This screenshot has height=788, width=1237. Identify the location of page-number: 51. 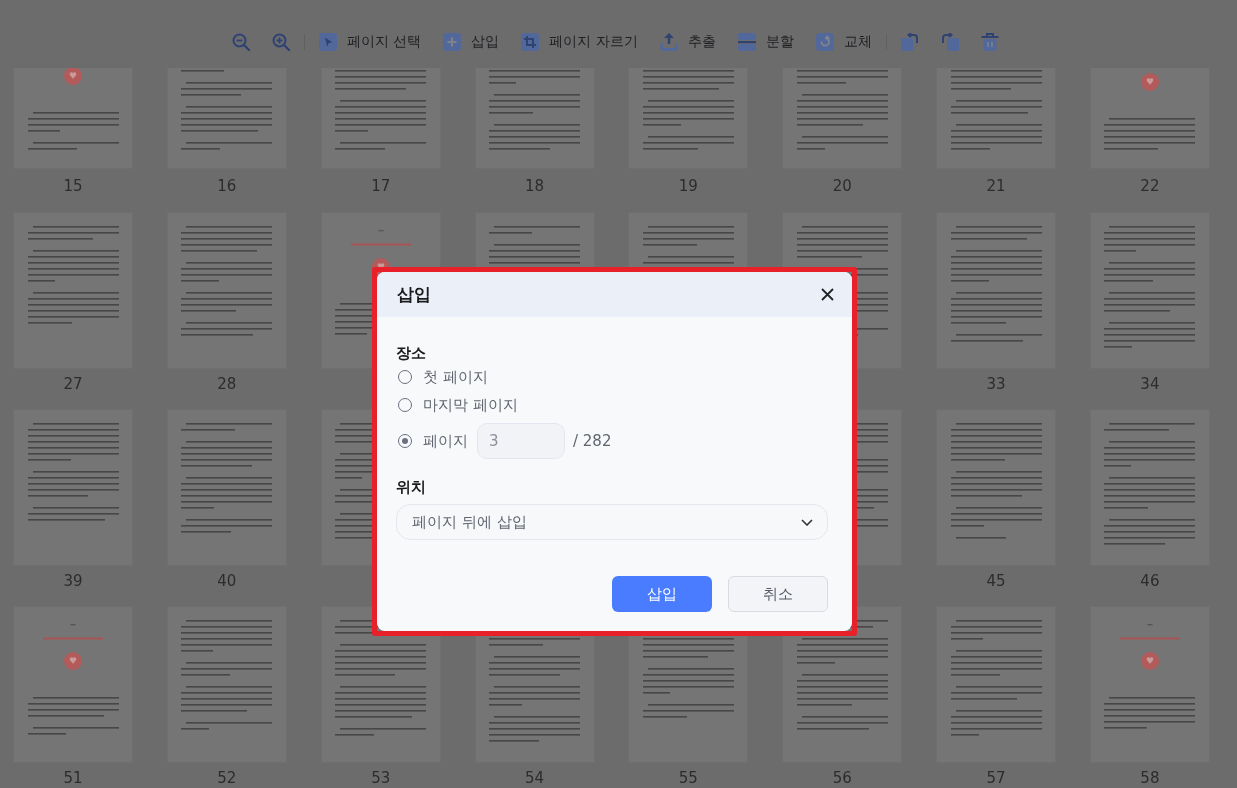
(73, 778).